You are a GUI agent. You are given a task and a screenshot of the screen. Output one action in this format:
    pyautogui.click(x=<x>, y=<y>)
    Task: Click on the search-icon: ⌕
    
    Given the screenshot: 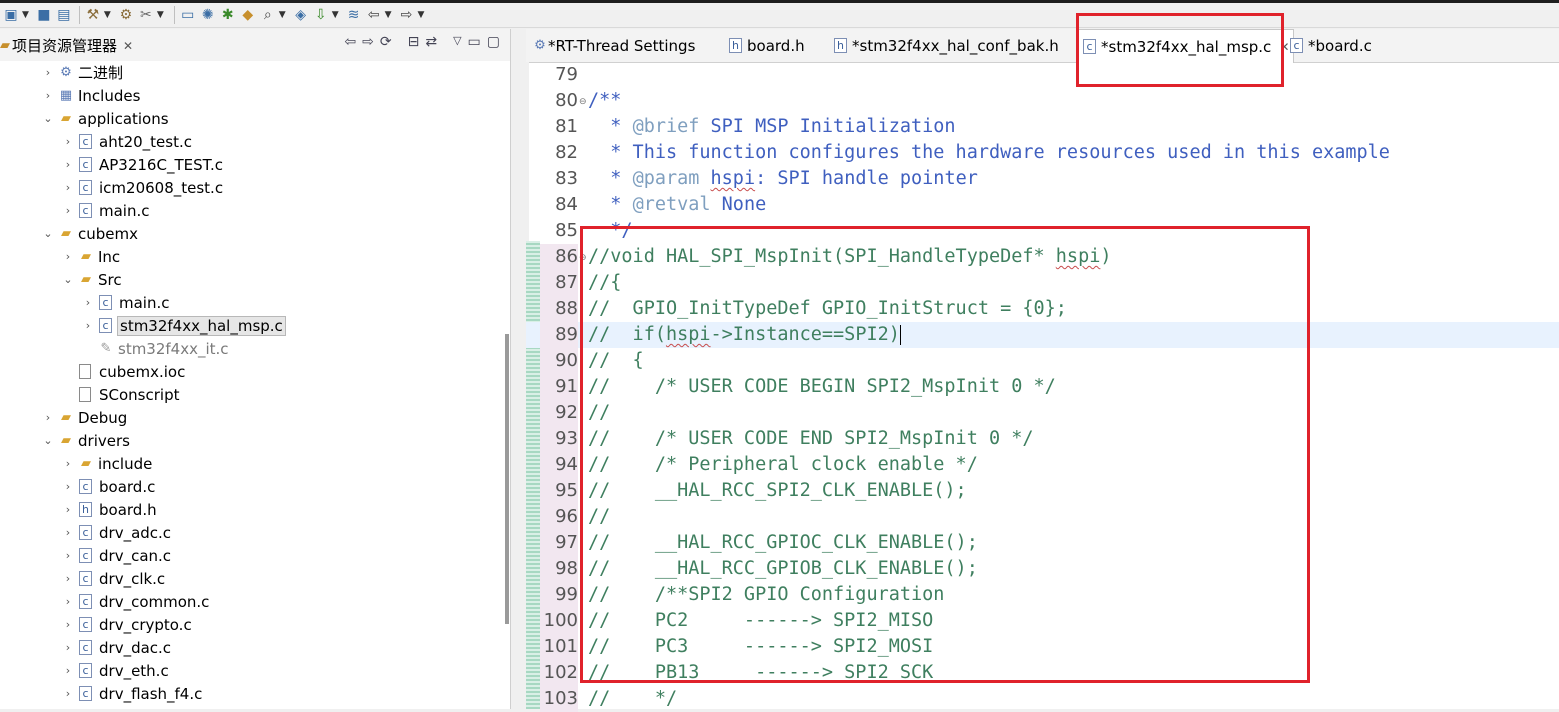 What is the action you would take?
    pyautogui.click(x=268, y=15)
    